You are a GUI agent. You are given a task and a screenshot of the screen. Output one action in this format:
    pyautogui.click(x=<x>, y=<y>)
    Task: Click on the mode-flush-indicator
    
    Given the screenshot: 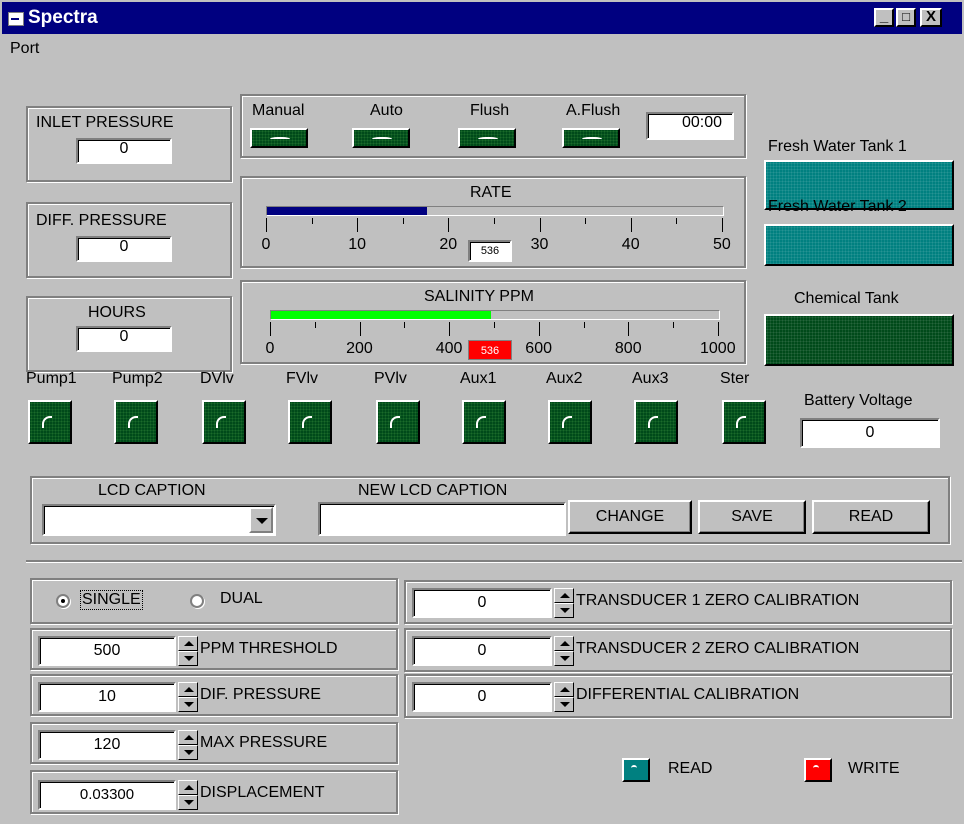 What is the action you would take?
    pyautogui.click(x=487, y=138)
    